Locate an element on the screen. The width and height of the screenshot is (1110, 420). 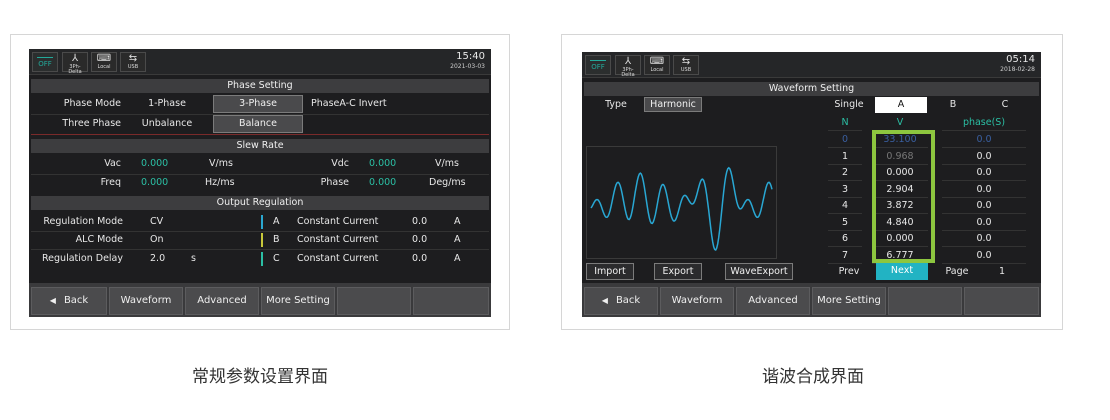
waveform-plot is located at coordinates (681, 208).